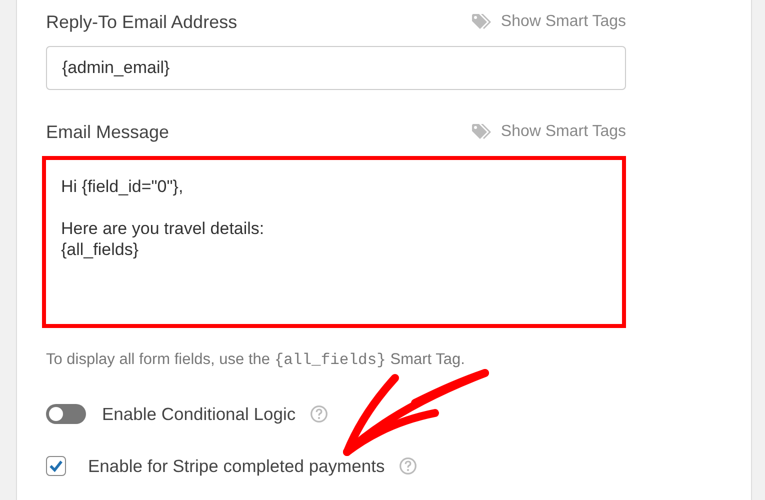  Describe the element at coordinates (199, 414) in the screenshot. I see `option-label: Enable Conditional Logic` at that location.